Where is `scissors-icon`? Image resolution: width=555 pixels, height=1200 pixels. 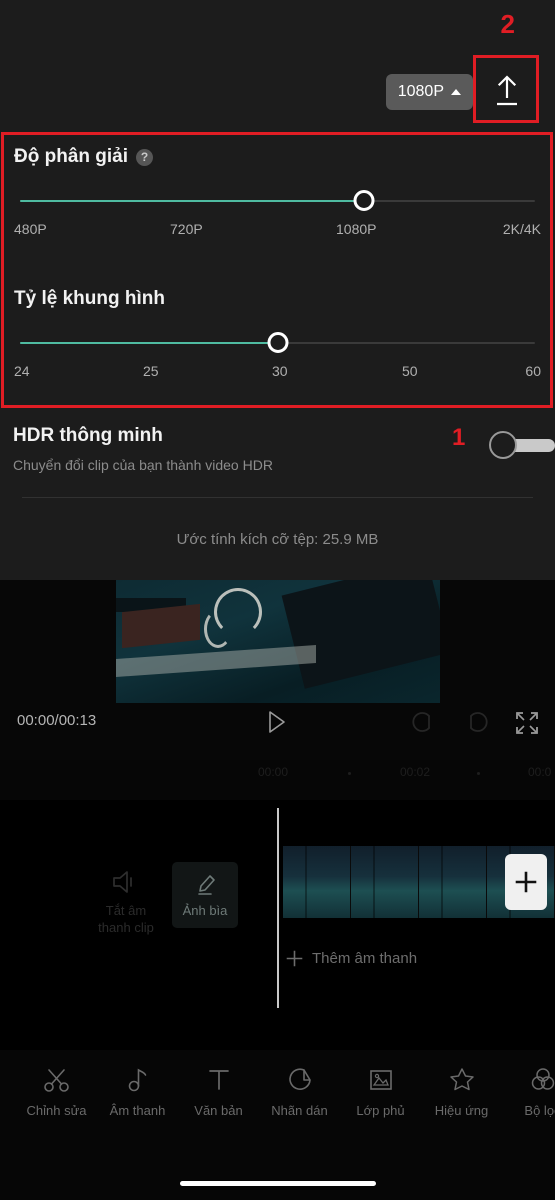 scissors-icon is located at coordinates (56, 1080).